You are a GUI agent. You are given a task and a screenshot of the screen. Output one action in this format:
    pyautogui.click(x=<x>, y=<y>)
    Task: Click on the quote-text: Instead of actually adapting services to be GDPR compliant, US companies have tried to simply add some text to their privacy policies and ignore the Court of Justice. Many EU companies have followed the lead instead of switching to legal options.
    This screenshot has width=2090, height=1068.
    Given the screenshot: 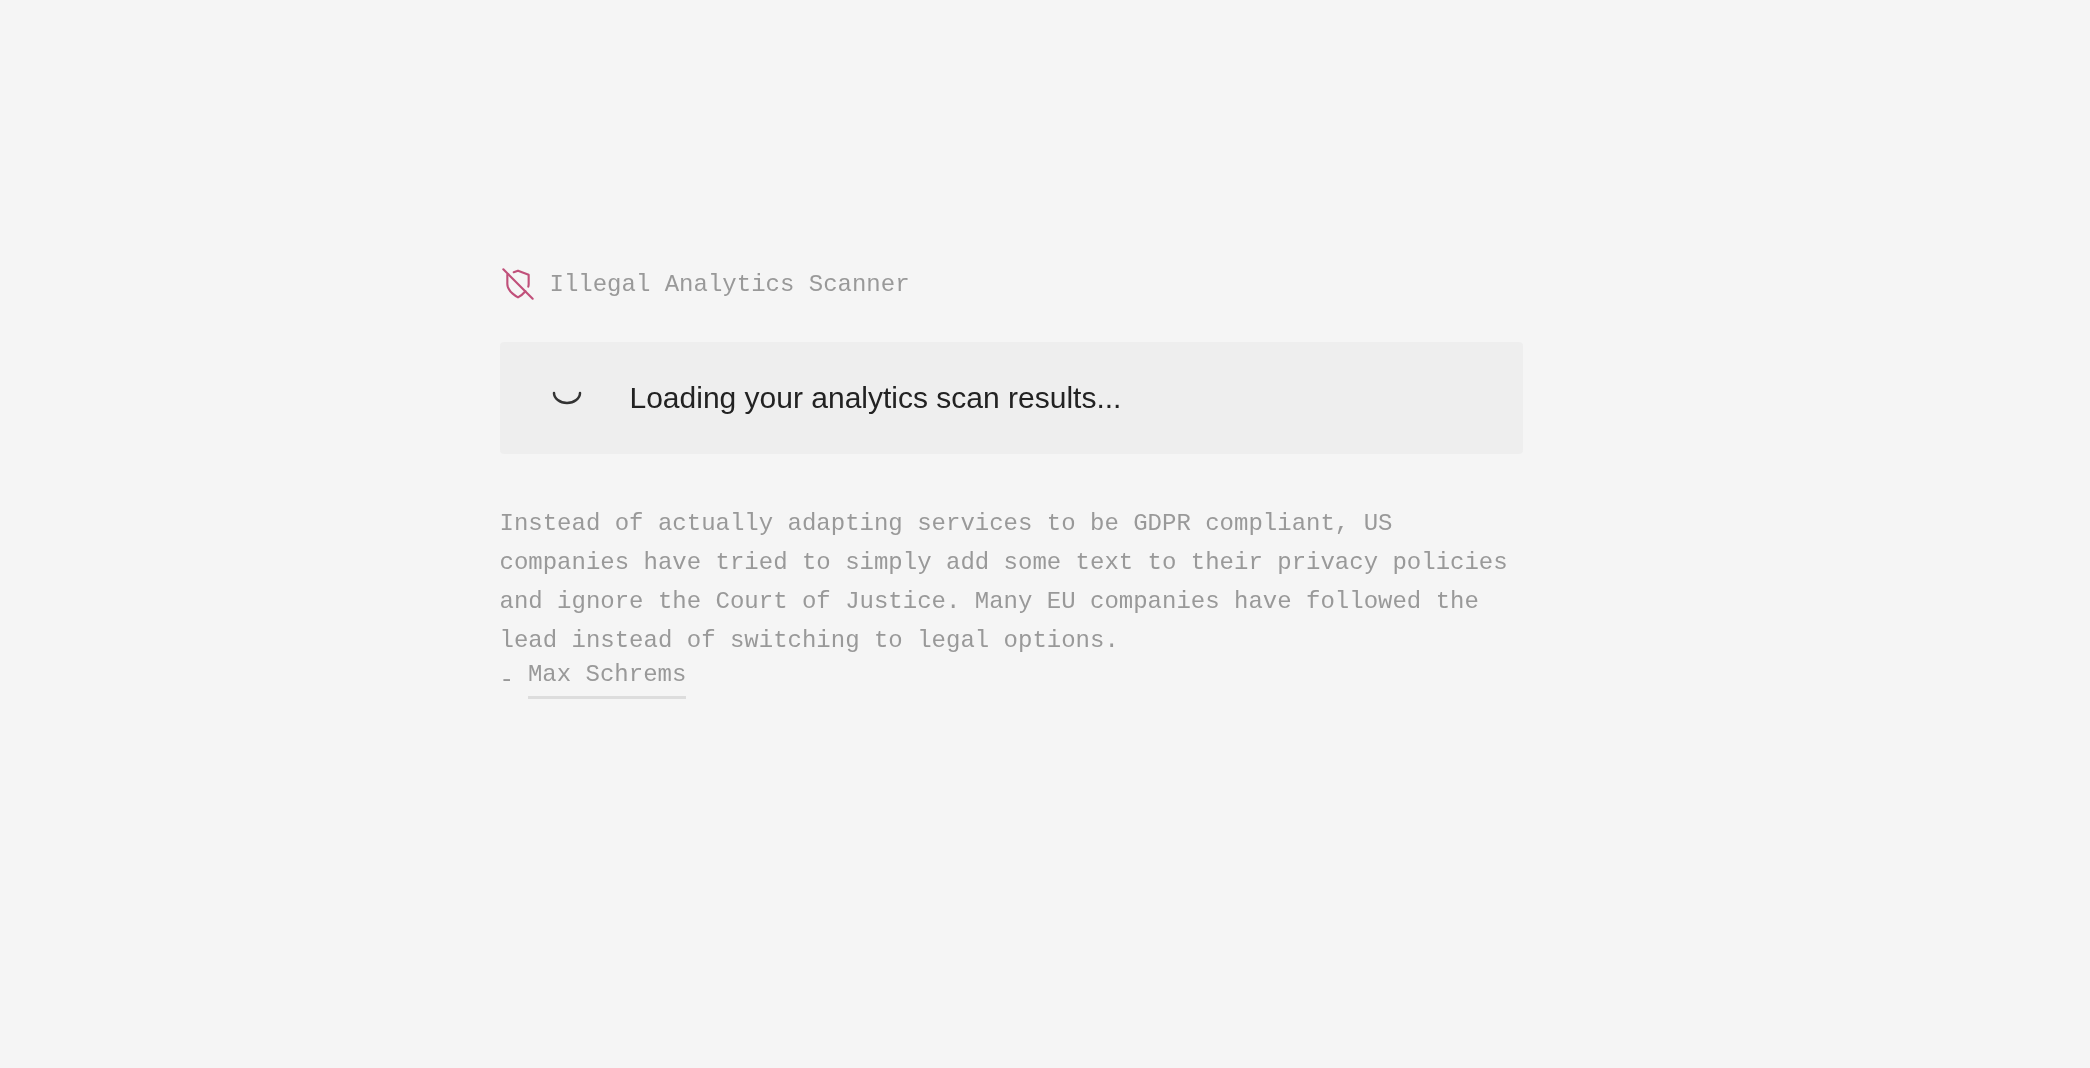 What is the action you would take?
    pyautogui.click(x=1004, y=582)
    